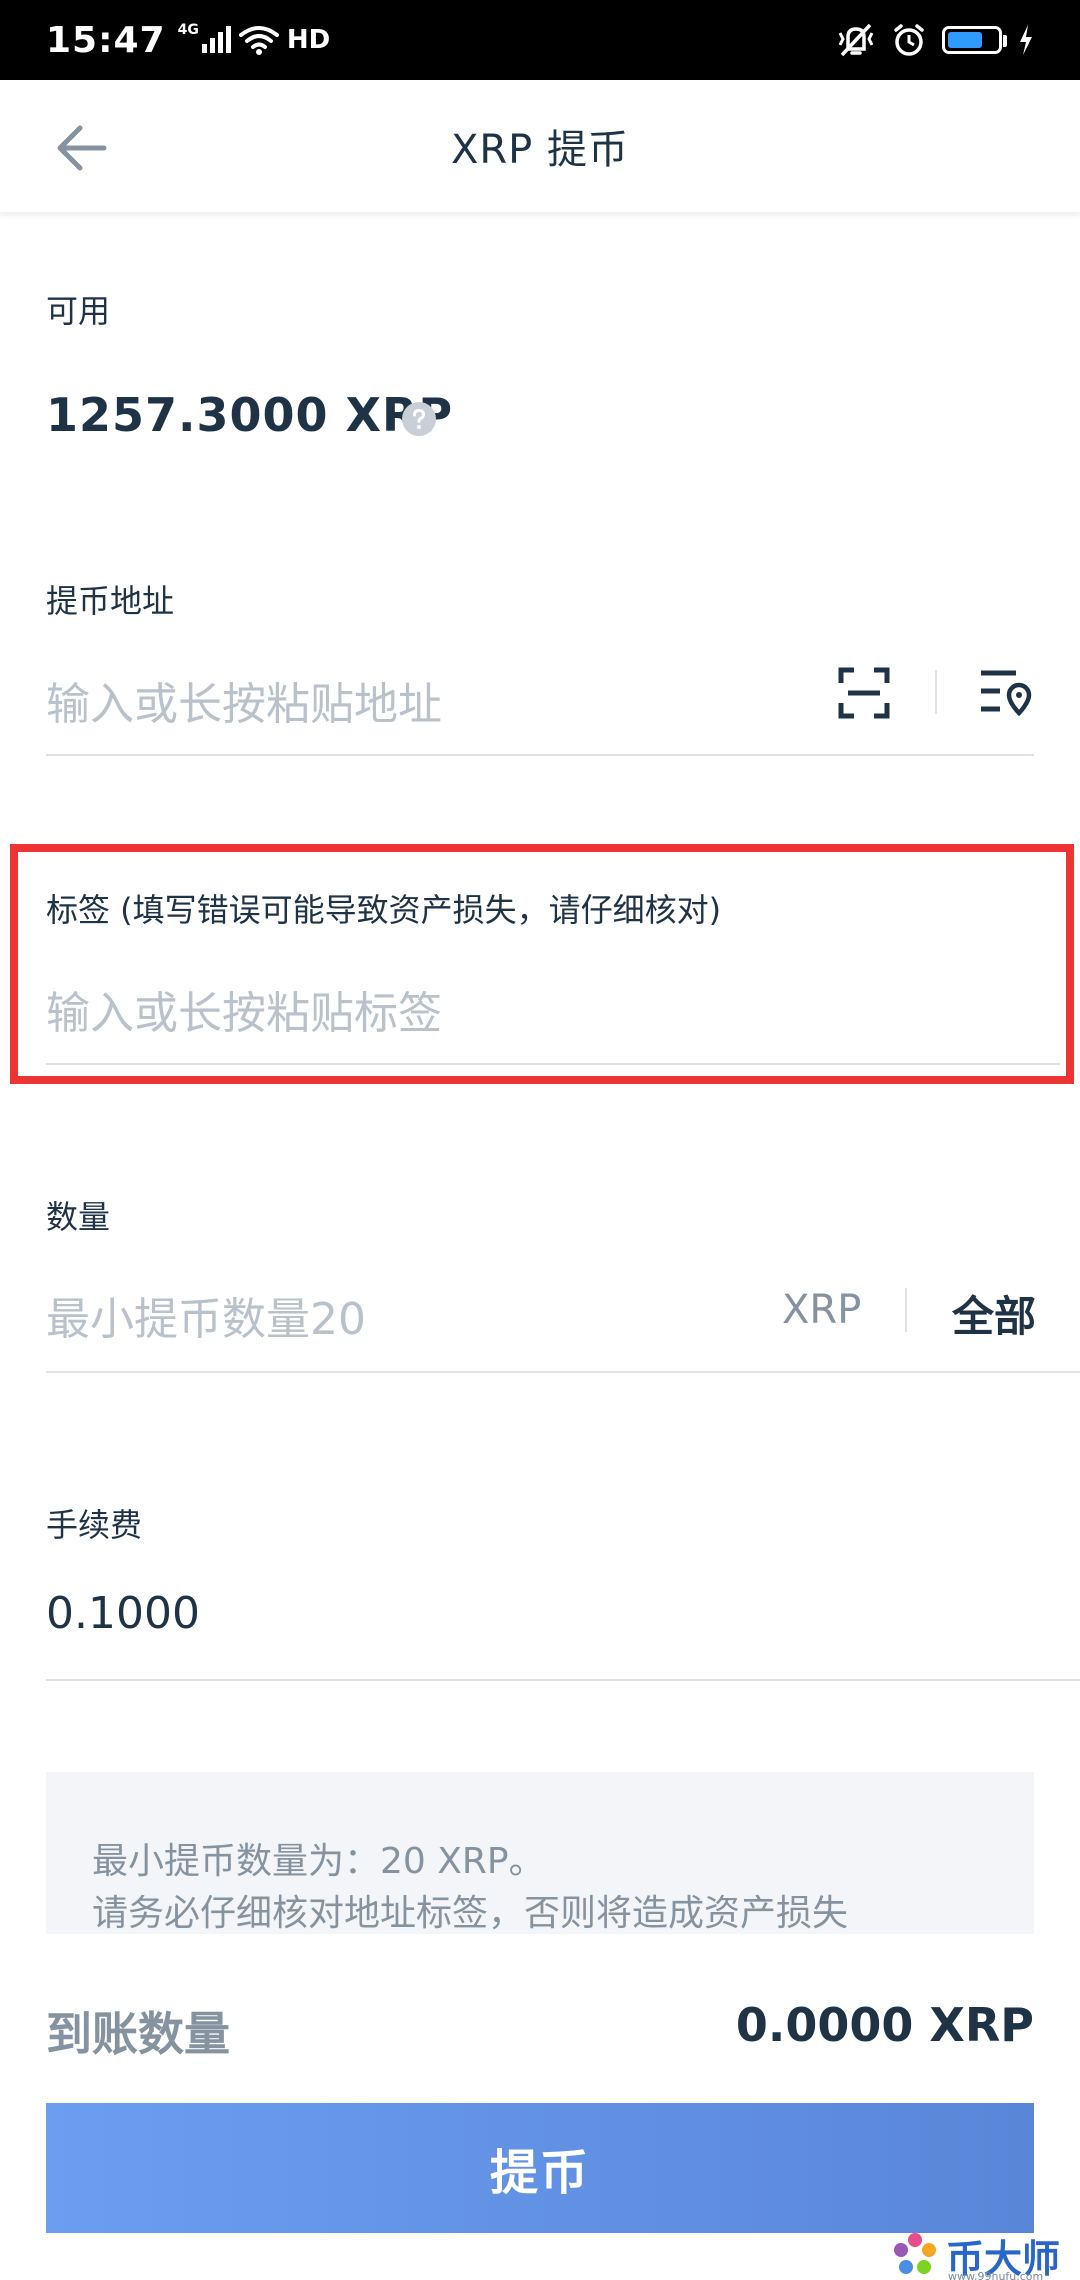 The height and width of the screenshot is (2280, 1080). I want to click on amount-unit: XRP, so click(822, 1310).